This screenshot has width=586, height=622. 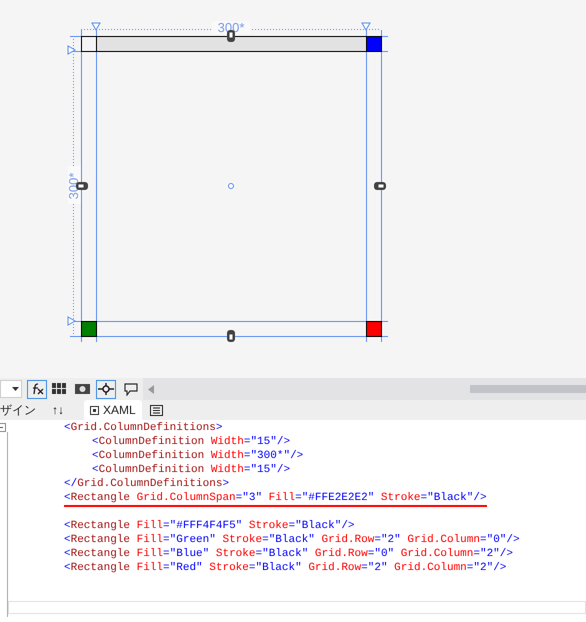 I want to click on crosshair-icon, so click(x=106, y=389).